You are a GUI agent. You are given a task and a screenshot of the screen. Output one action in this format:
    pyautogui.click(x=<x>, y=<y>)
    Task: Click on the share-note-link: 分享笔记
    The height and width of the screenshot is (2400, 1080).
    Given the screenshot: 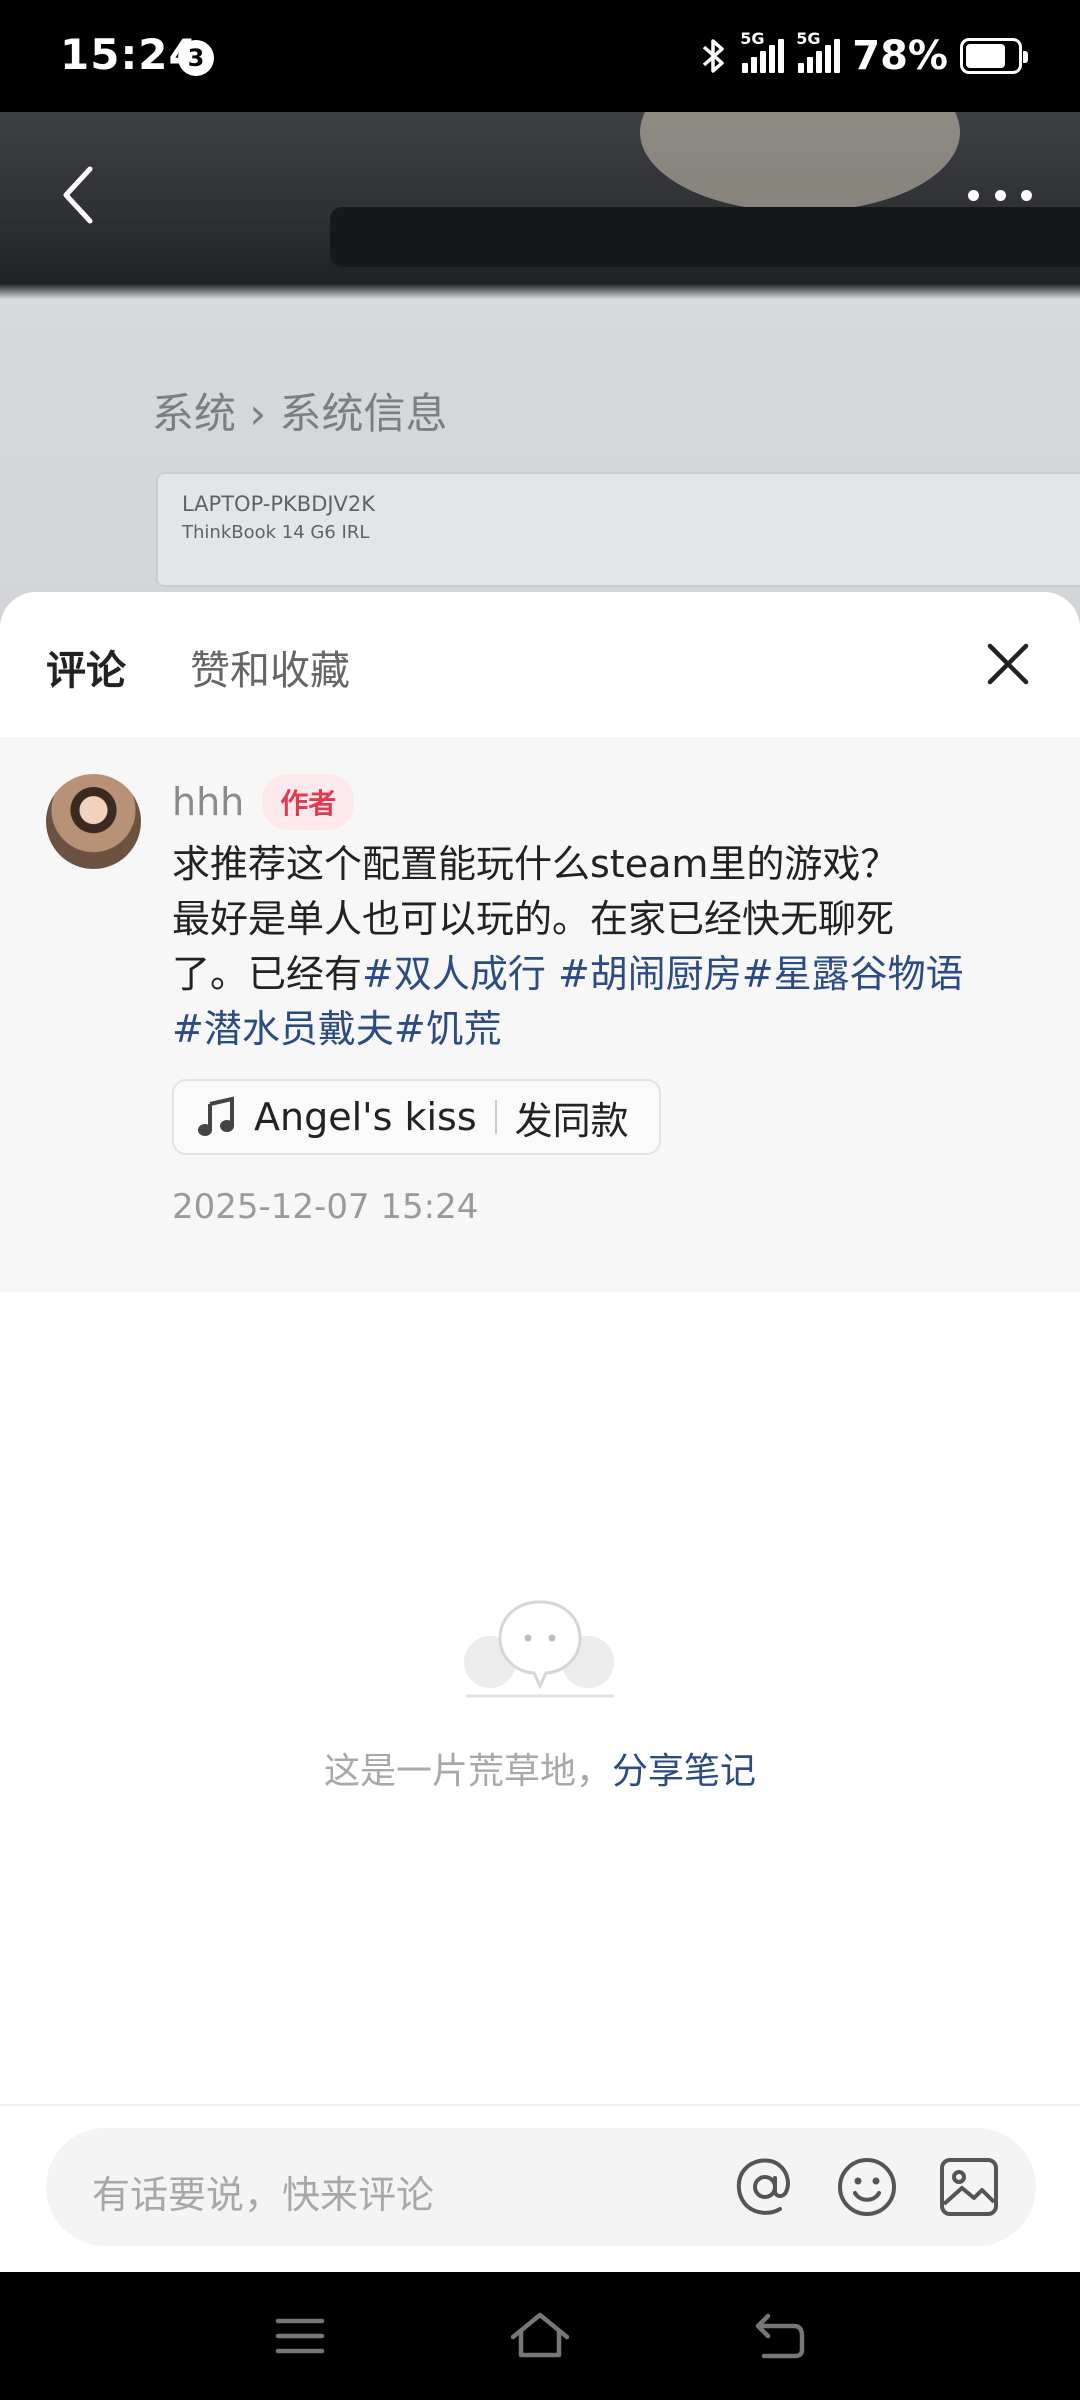 What is the action you would take?
    pyautogui.click(x=684, y=1771)
    